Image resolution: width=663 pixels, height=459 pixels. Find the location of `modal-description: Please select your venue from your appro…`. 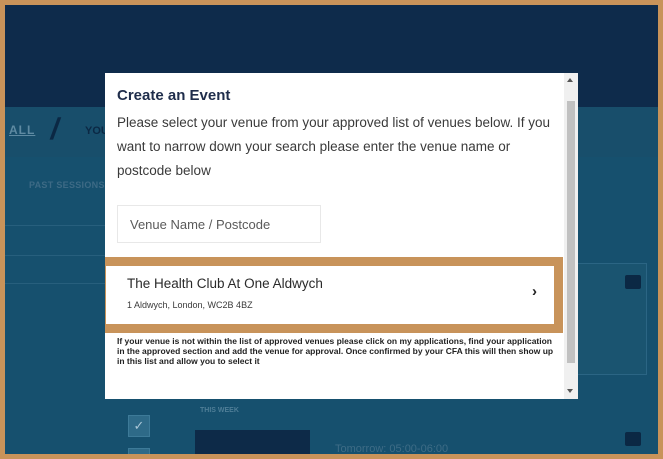

modal-description: Please select your venue from your appro… is located at coordinates (333, 146).